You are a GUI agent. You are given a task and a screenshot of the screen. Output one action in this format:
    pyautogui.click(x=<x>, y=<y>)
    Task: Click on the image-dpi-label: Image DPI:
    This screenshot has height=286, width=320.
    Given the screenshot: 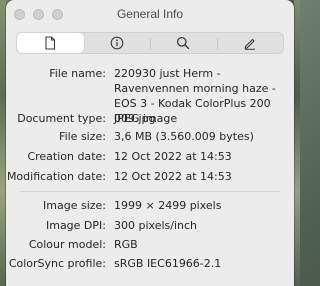 What is the action you would take?
    pyautogui.click(x=75, y=225)
    